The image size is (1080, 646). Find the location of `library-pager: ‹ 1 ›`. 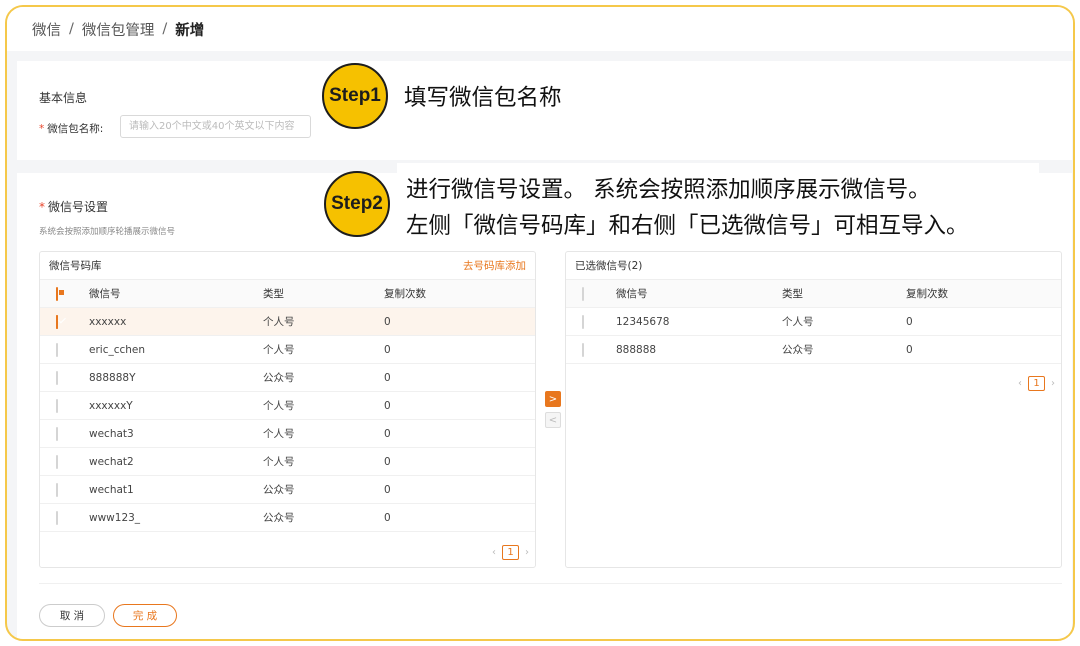

library-pager: ‹ 1 › is located at coordinates (510, 552).